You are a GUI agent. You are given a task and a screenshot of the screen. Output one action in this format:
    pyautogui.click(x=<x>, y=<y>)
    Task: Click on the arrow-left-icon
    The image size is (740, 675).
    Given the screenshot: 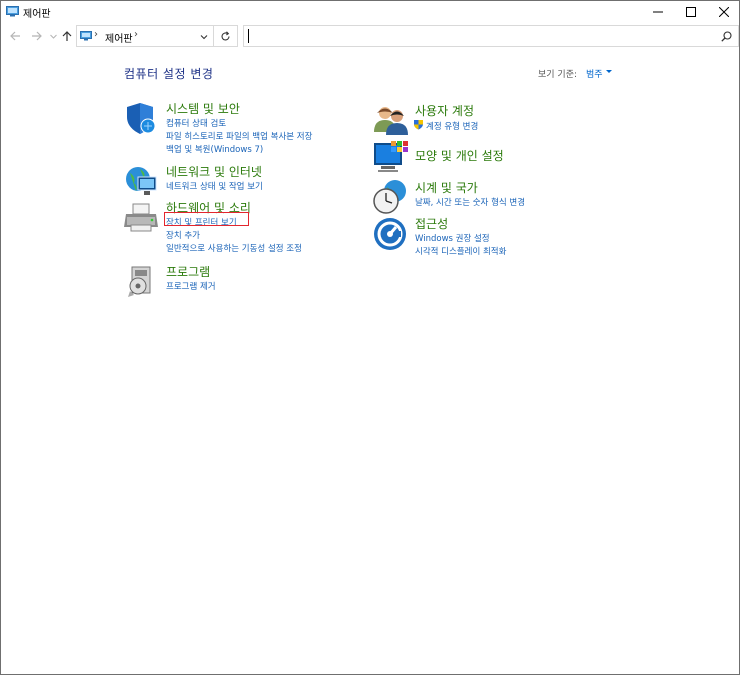 What is the action you would take?
    pyautogui.click(x=14, y=36)
    